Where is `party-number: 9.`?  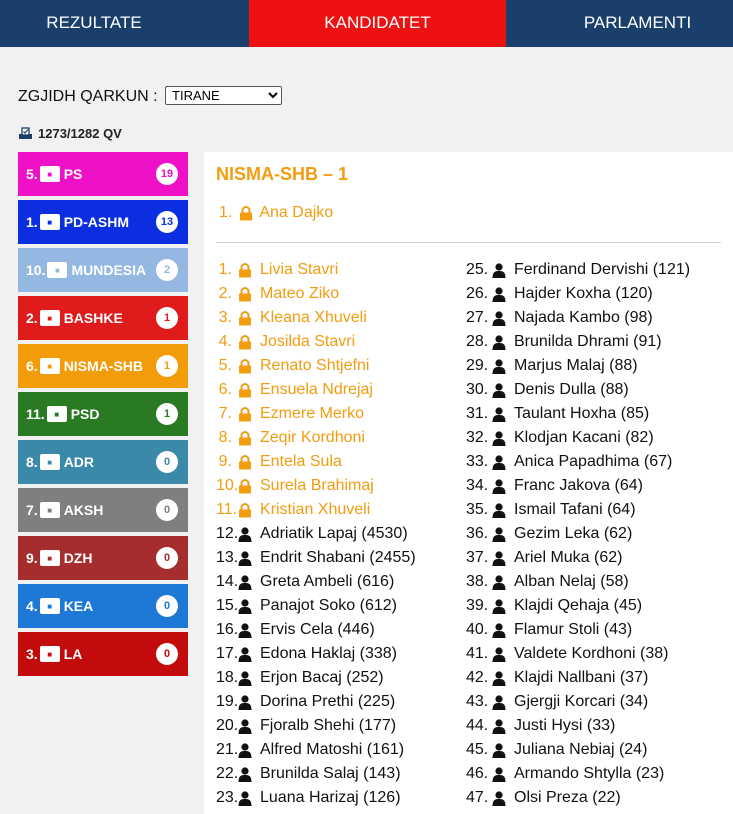
party-number: 9. is located at coordinates (32, 558).